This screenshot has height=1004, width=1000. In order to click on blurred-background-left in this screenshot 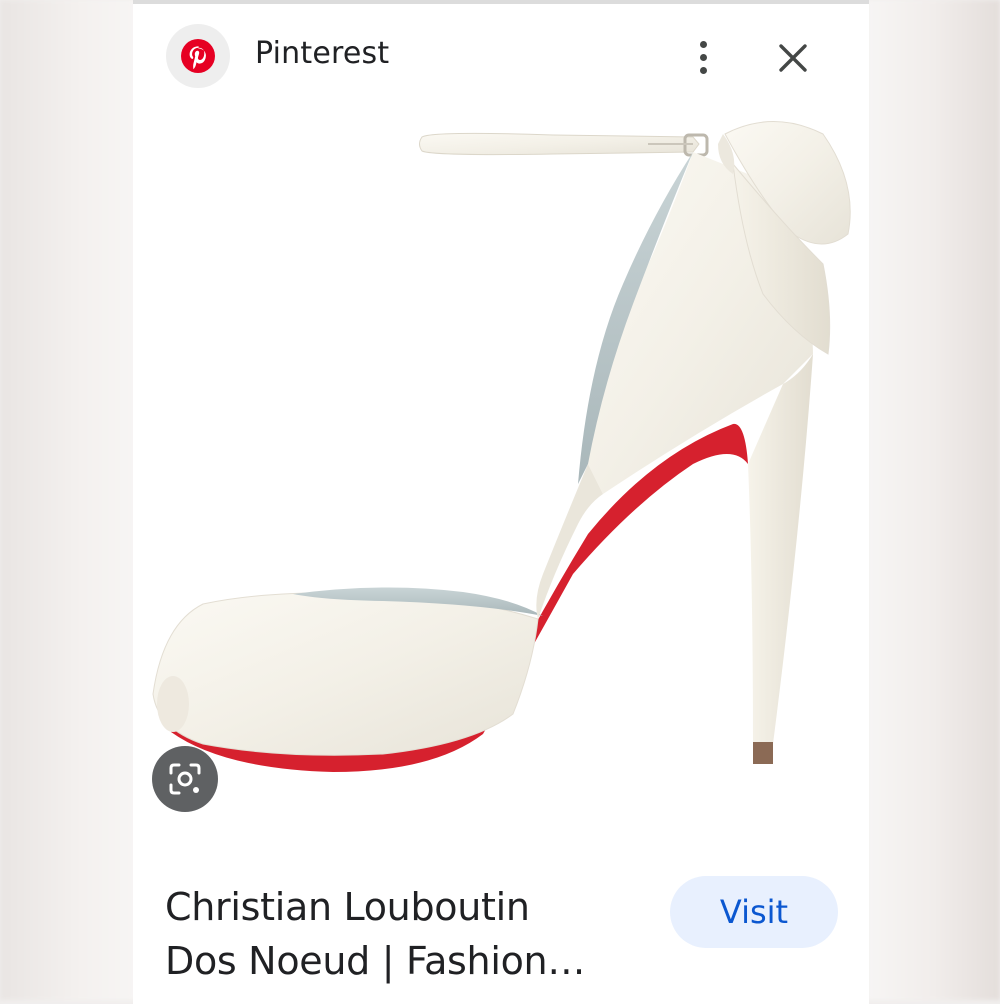, I will do `click(68, 500)`.